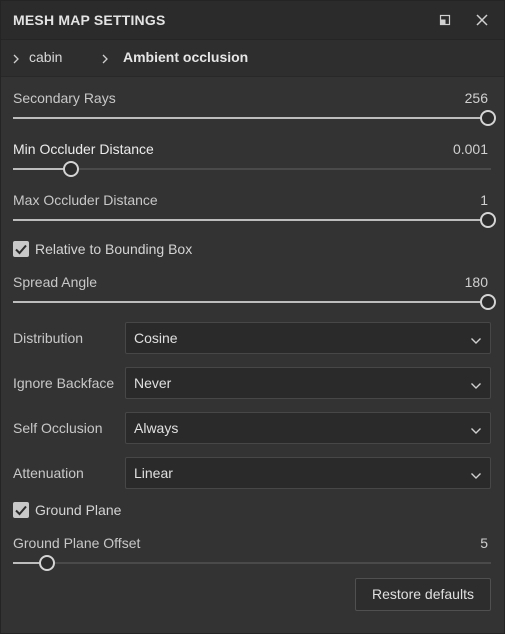  I want to click on relative-to-bounding-box-label: Relative to Bounding Box, so click(114, 249).